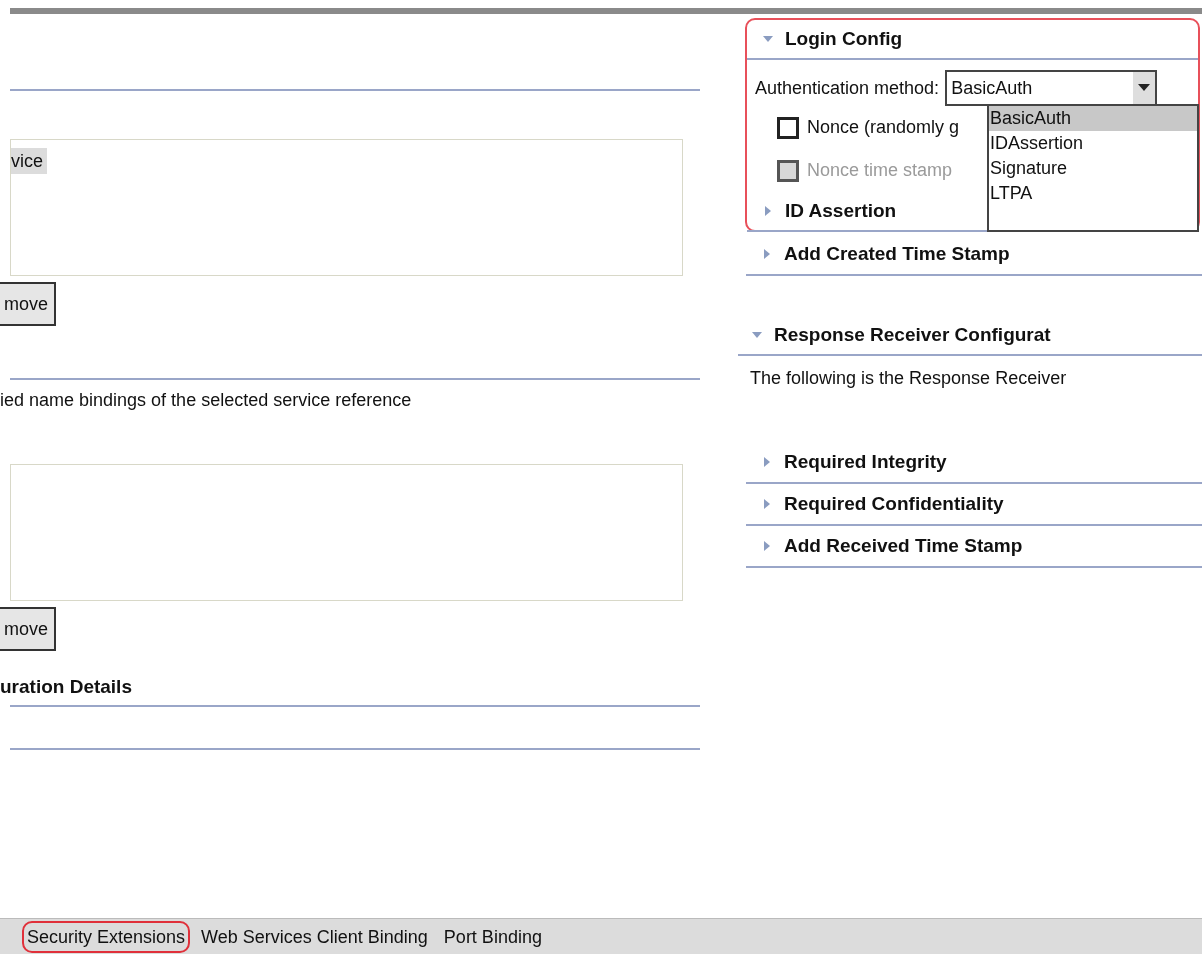 The image size is (1202, 954). What do you see at coordinates (106, 936) in the screenshot?
I see `tab: Security Extensions` at bounding box center [106, 936].